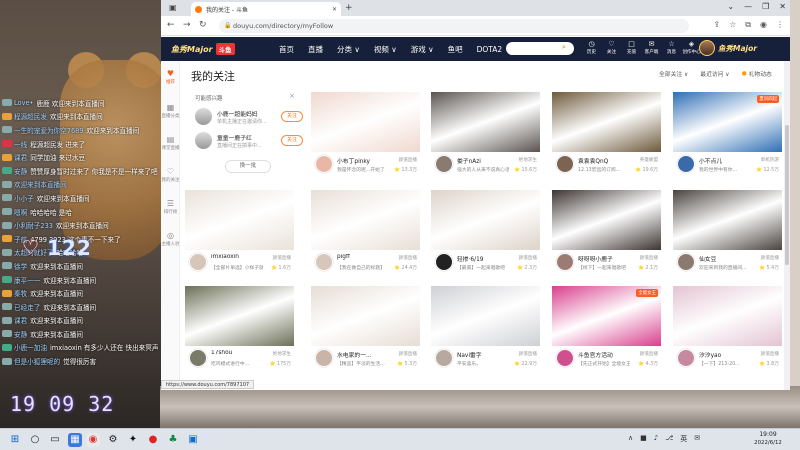 Image resolution: width=800 pixels, height=450 pixels. Describe the element at coordinates (236, 353) in the screenshot. I see `streamer-name: 17shou` at that location.